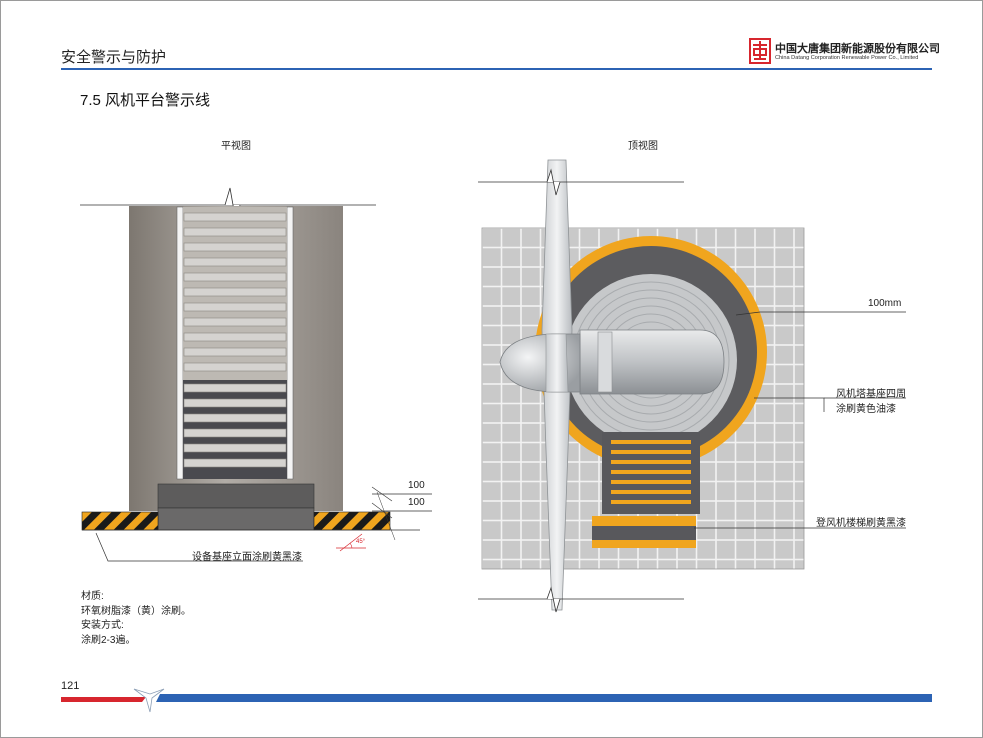  I want to click on tower-note-line2: 涂刷黄色油漆, so click(866, 409).